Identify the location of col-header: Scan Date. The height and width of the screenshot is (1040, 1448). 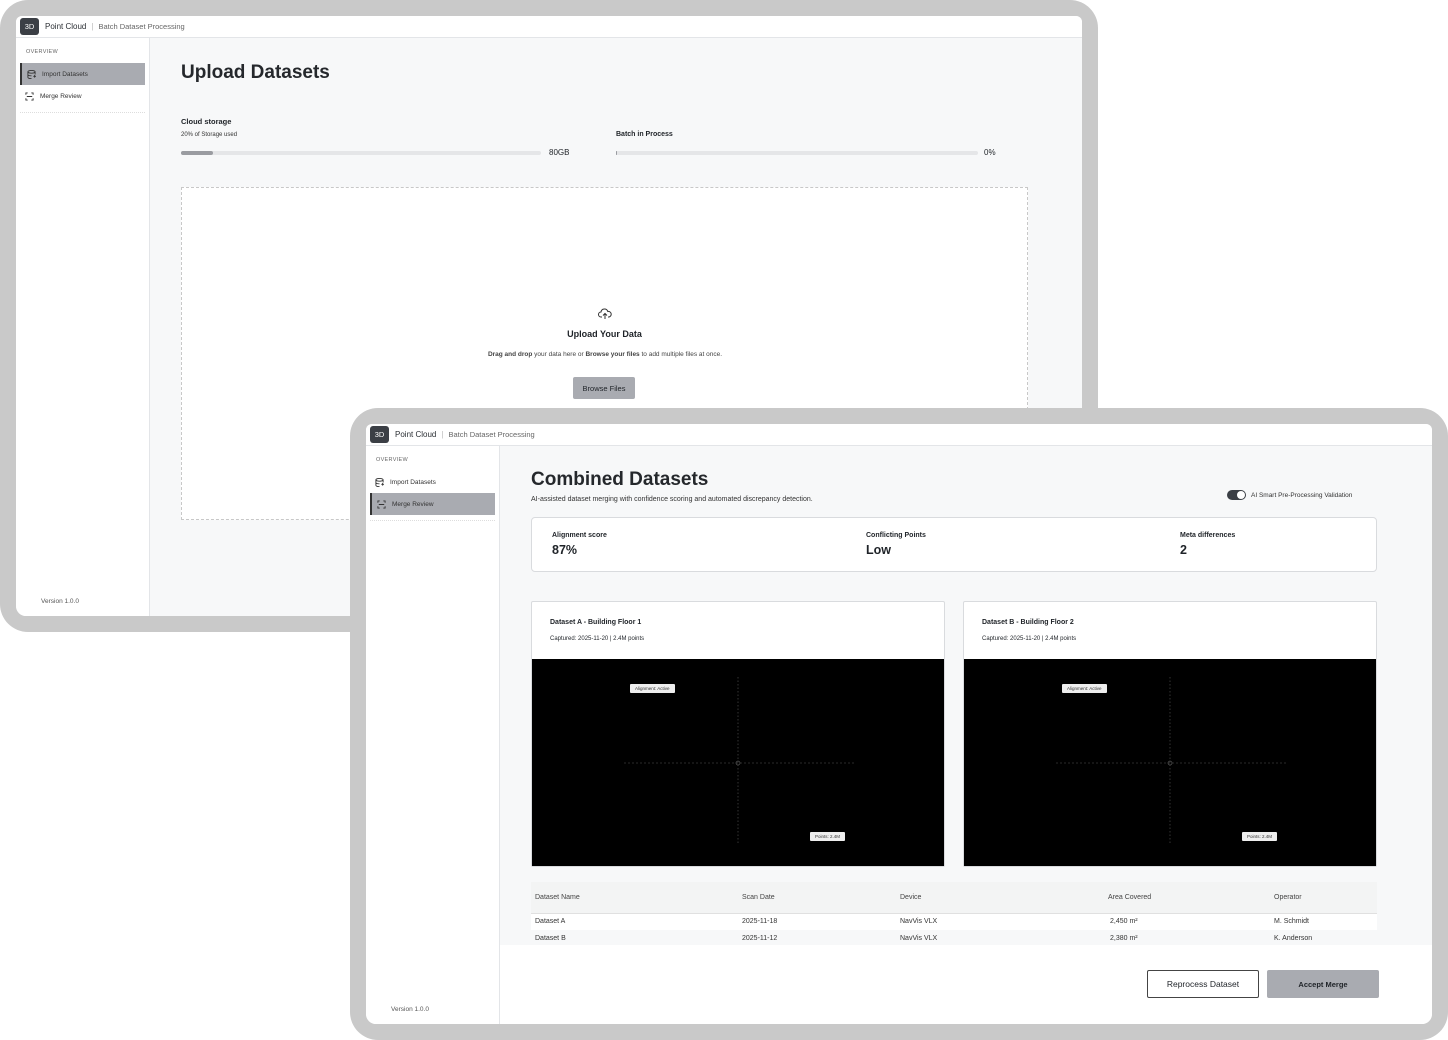
(817, 898).